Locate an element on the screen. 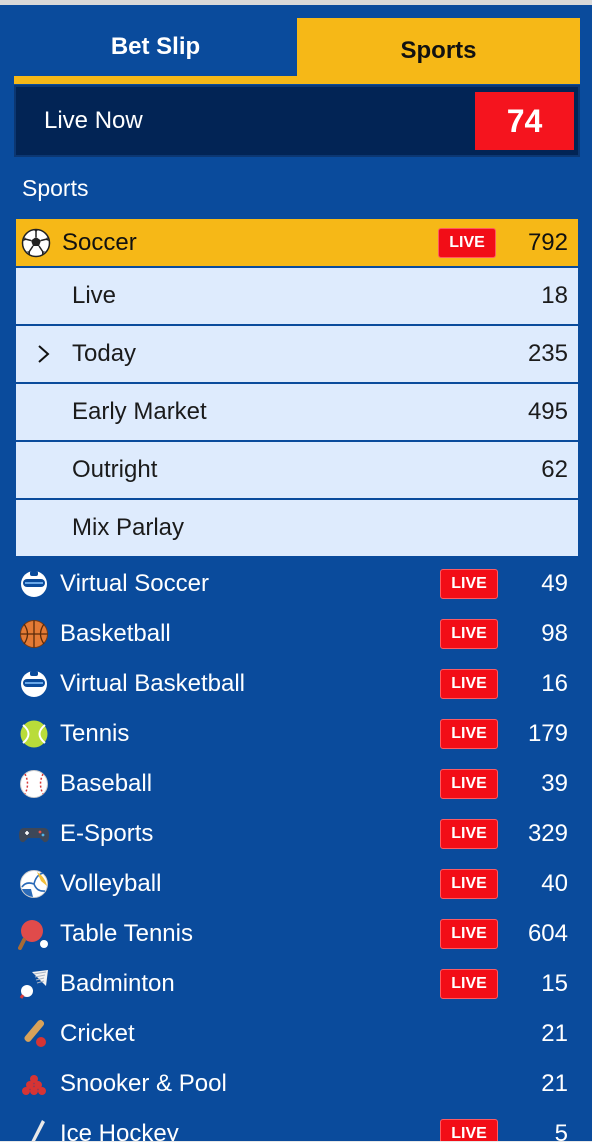 This screenshot has width=592, height=1142. sport-item-count: 16 is located at coordinates (554, 683).